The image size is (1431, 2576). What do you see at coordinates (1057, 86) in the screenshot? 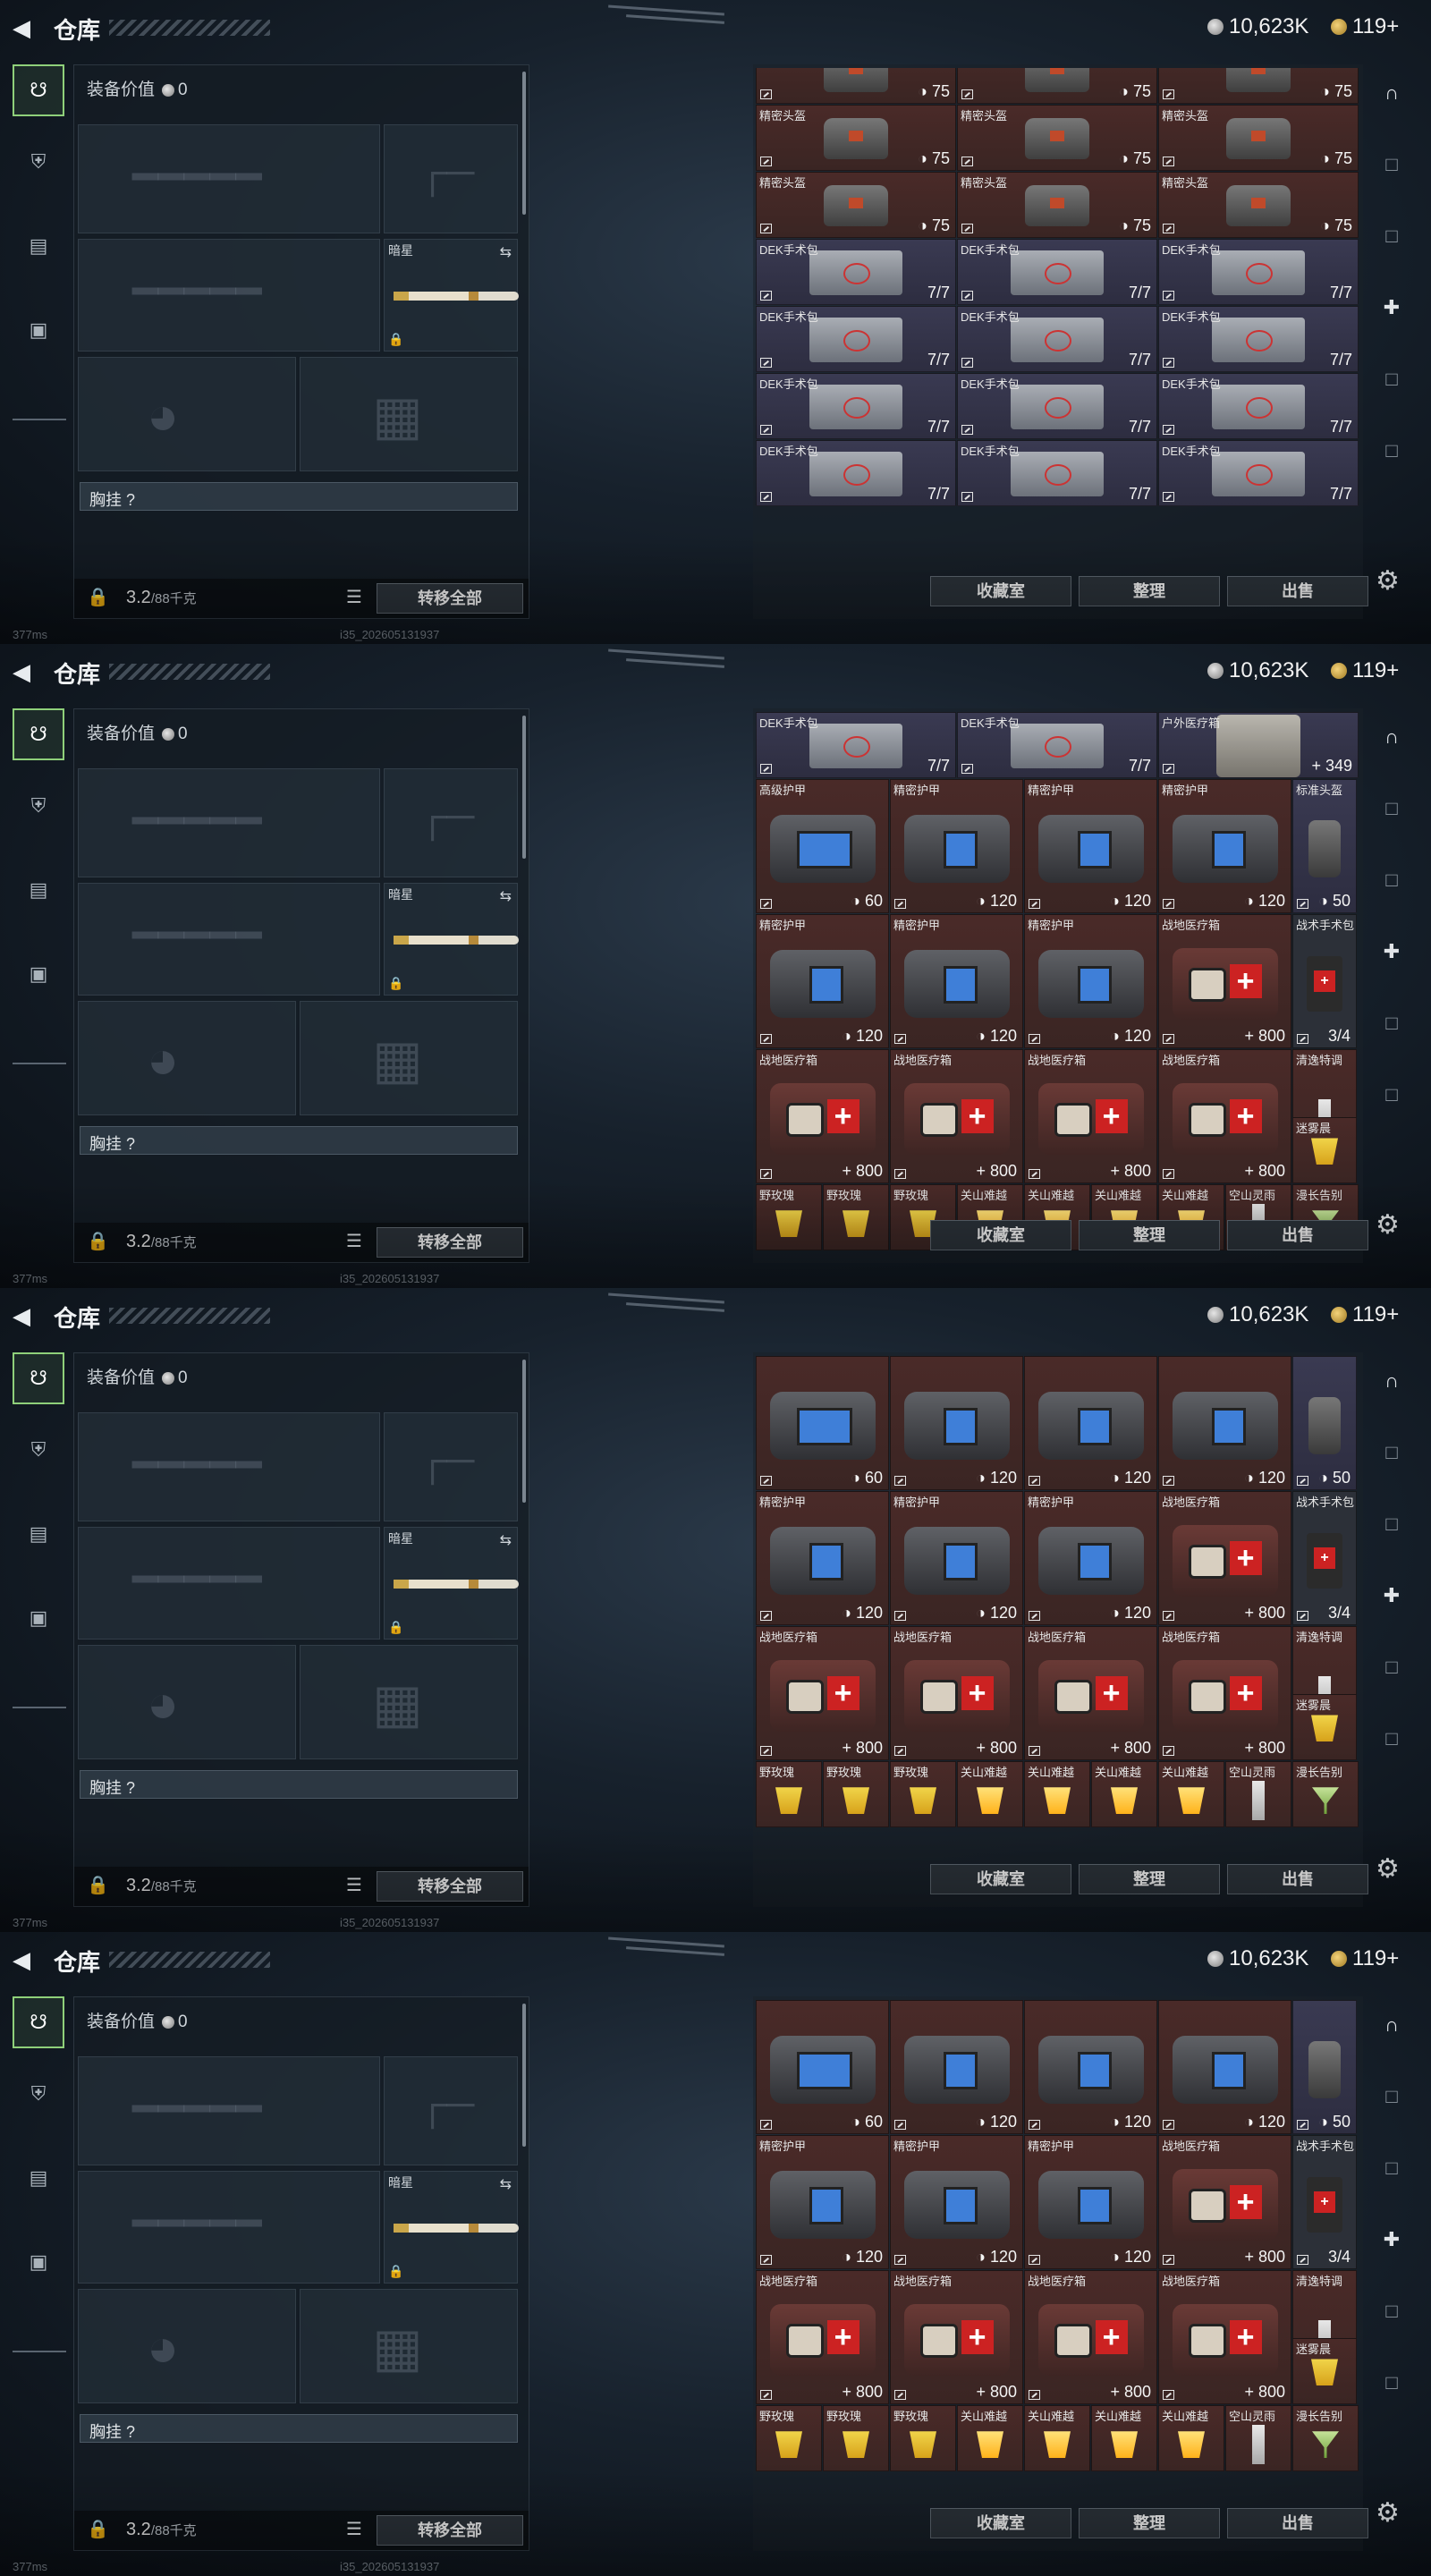
I see `stash-item-cell: ◑ 75` at bounding box center [1057, 86].